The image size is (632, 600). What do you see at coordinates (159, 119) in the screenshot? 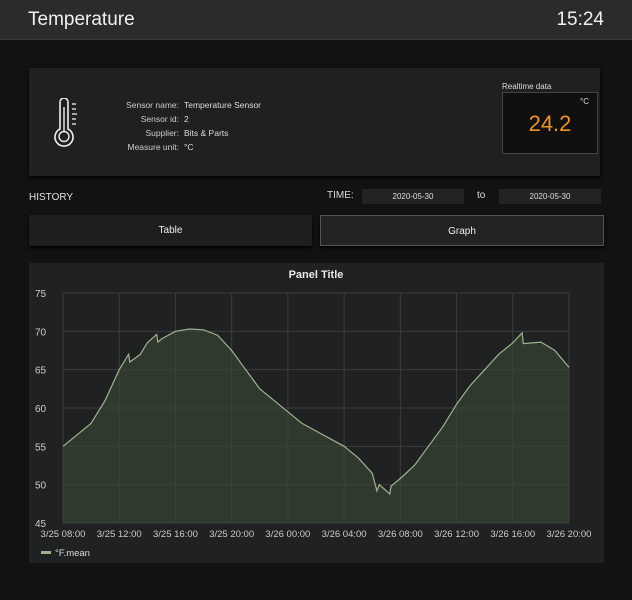
I see `label: Sensor id:` at bounding box center [159, 119].